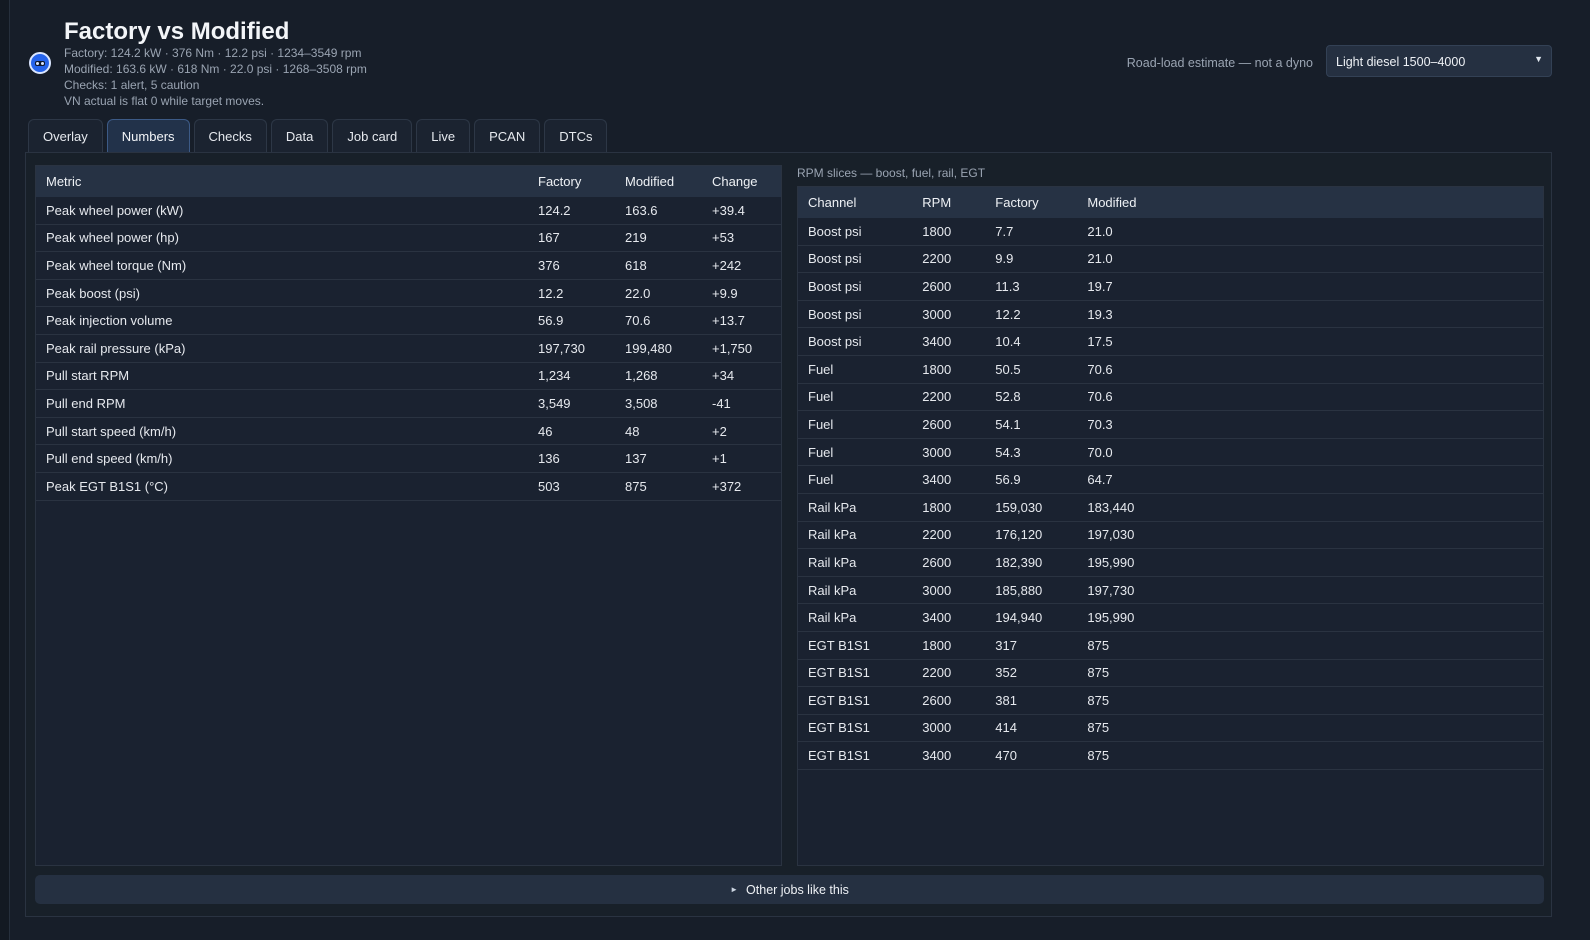 The height and width of the screenshot is (940, 1590). What do you see at coordinates (408, 293) in the screenshot?
I see `table-row: Peak boost (psi) 12.2 22.0 +9.9` at bounding box center [408, 293].